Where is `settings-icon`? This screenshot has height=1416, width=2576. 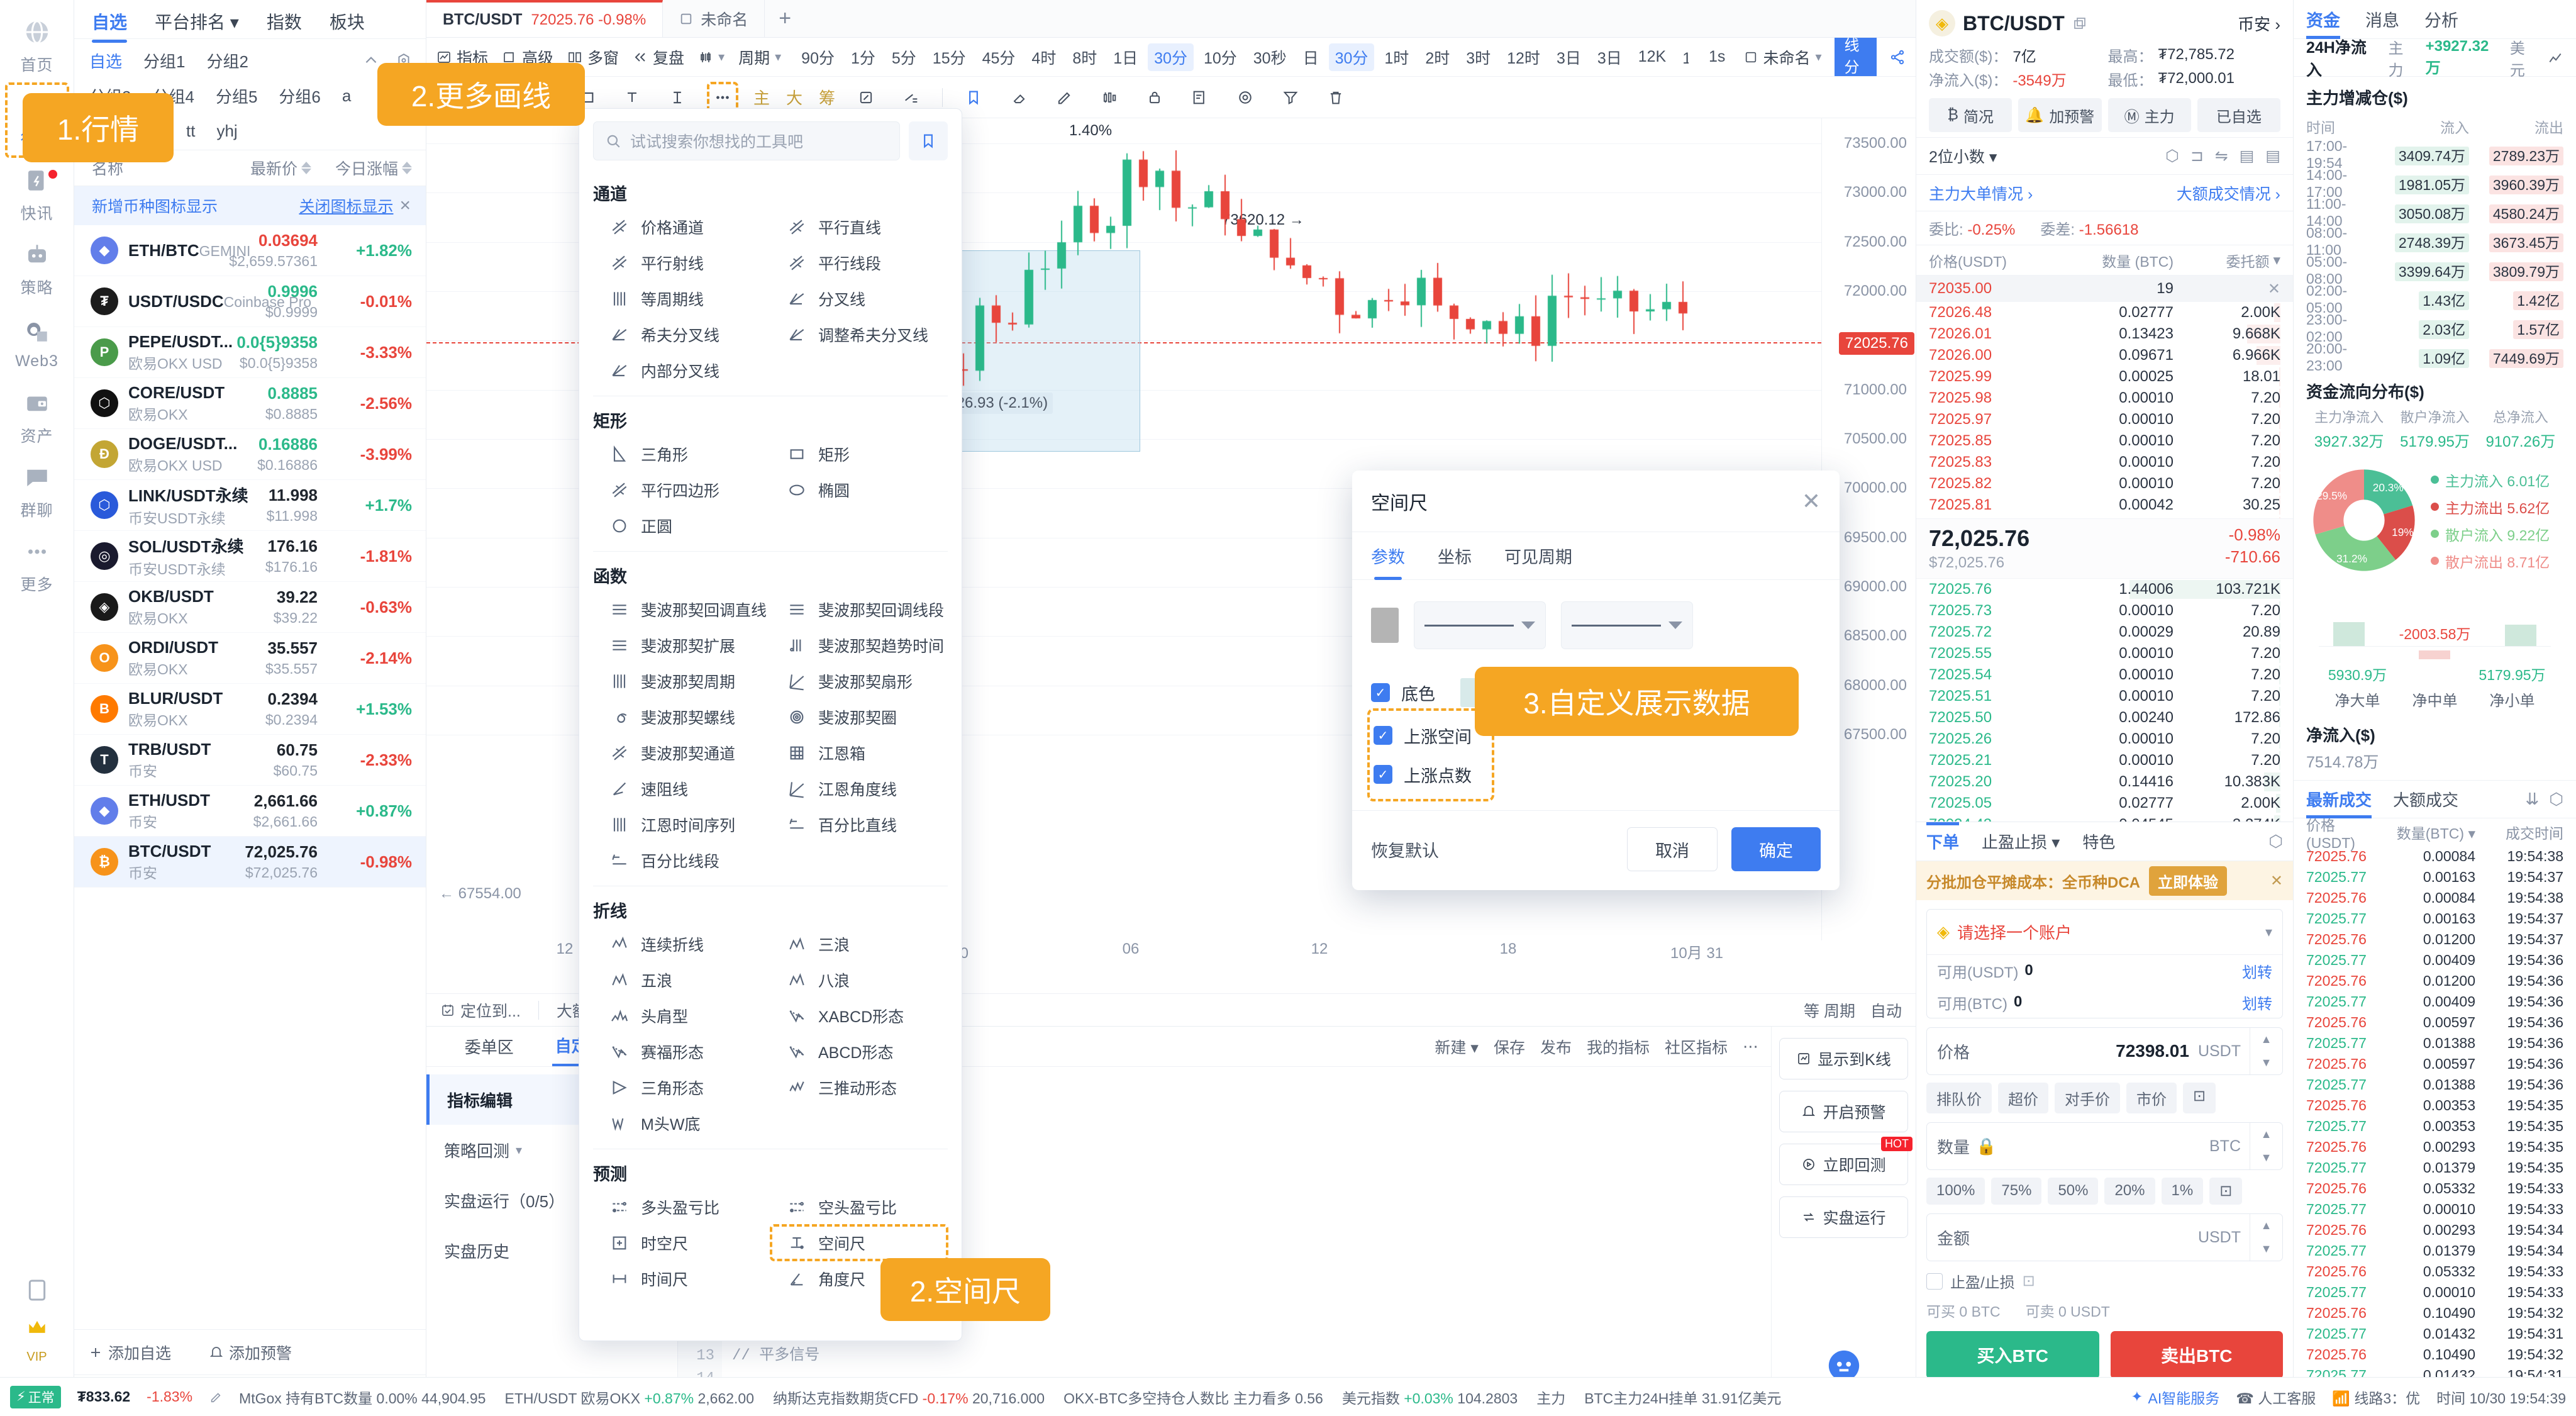
settings-icon is located at coordinates (1245, 97).